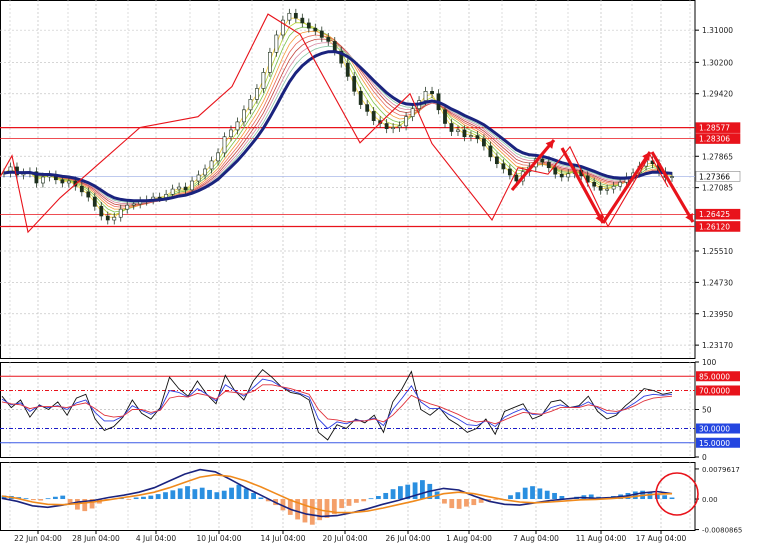 Image resolution: width=770 pixels, height=549 pixels. Describe the element at coordinates (714, 429) in the screenshot. I see `osc-level-label-2: 30.0000` at that location.